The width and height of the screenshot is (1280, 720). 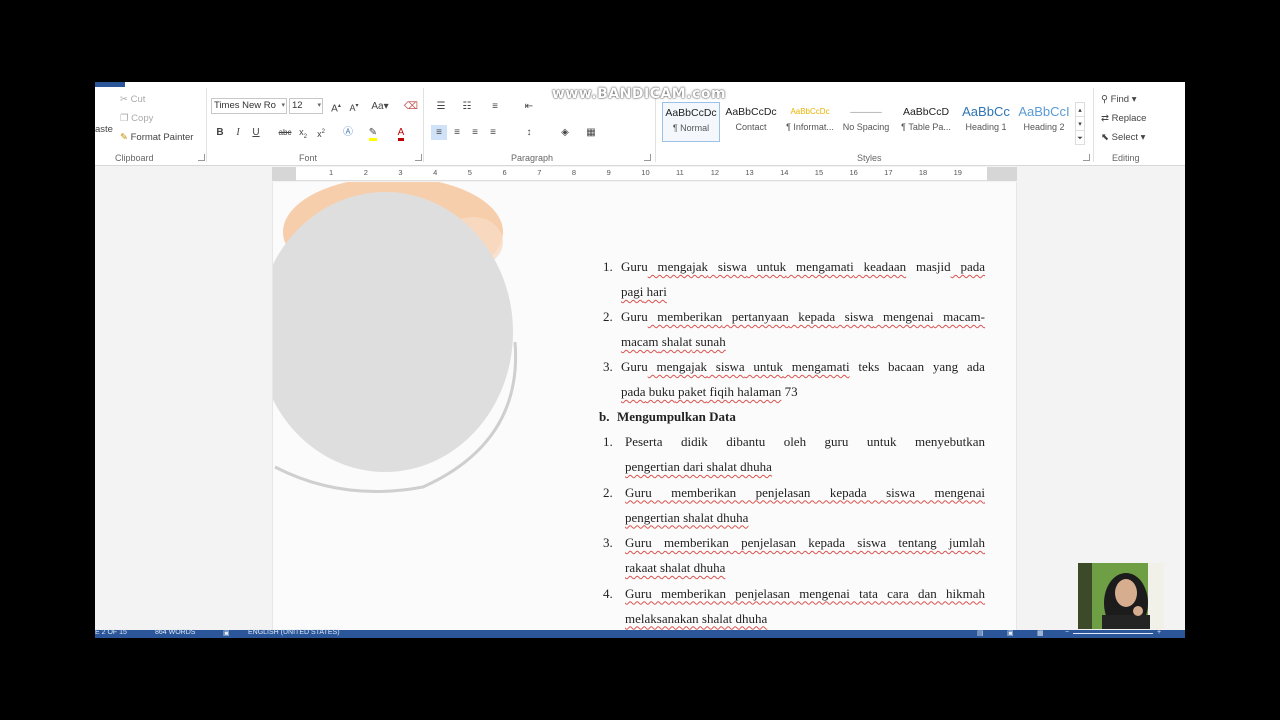 What do you see at coordinates (1002, 174) in the screenshot?
I see `ruler-right-margin` at bounding box center [1002, 174].